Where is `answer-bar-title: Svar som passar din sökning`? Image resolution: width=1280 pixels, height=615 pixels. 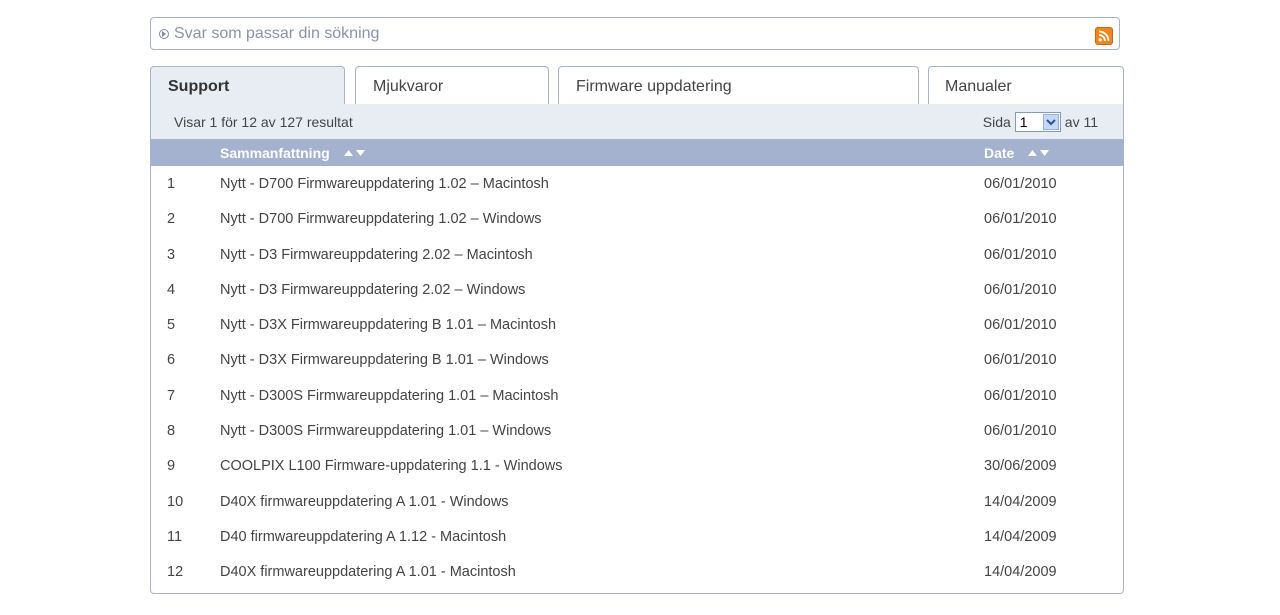 answer-bar-title: Svar som passar din sökning is located at coordinates (276, 34).